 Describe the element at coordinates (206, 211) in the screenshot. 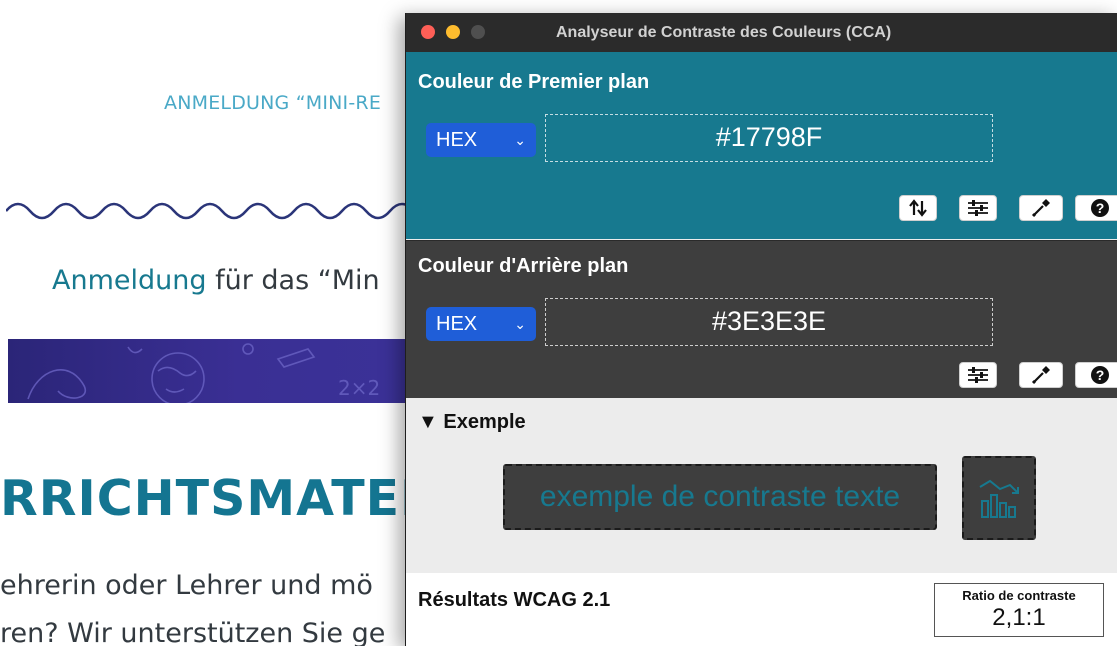

I see `wave-divider` at that location.